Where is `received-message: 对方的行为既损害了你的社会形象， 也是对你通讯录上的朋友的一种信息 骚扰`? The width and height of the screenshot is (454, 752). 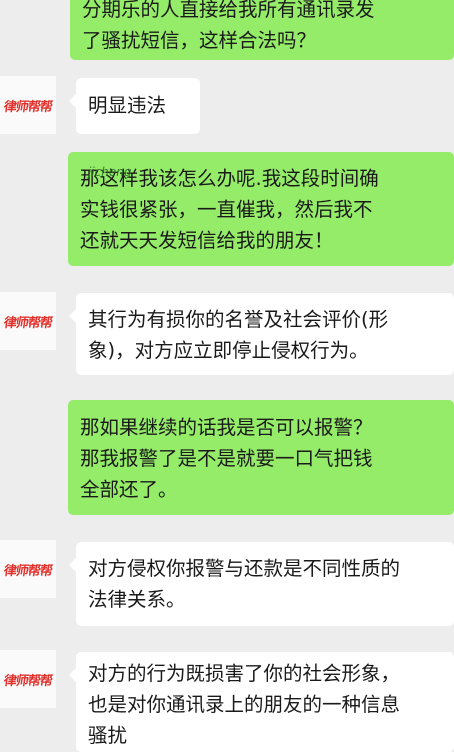 received-message: 对方的行为既损害了你的社会形象， 也是对你通讯录上的朋友的一种信息 骚扰 is located at coordinates (261, 702).